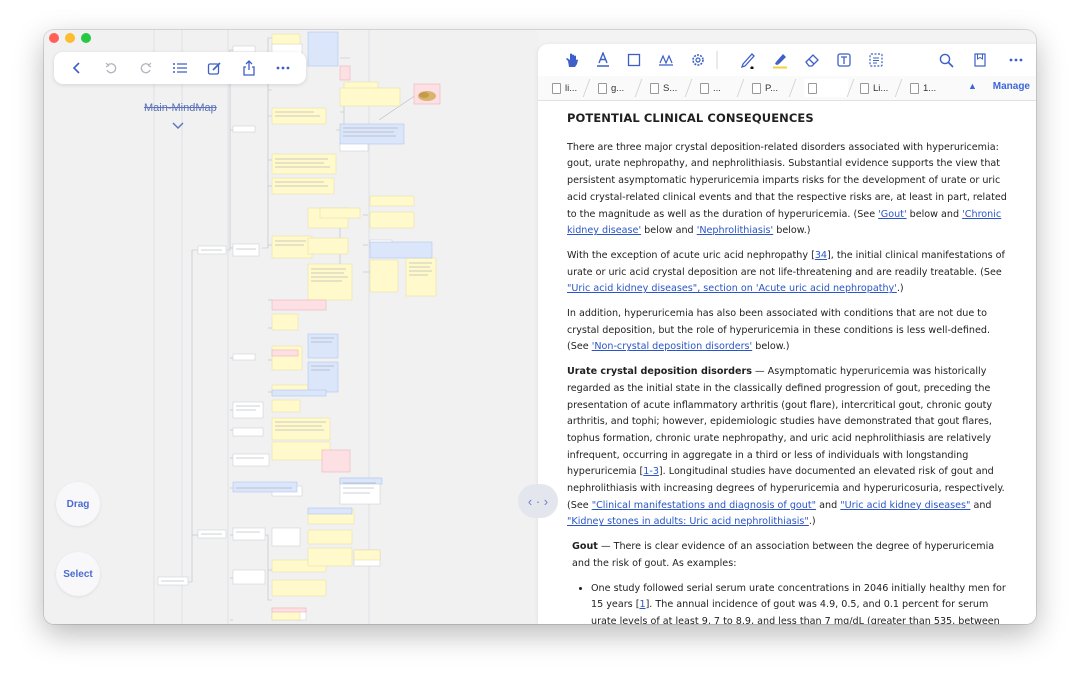  I want to click on manage-tabs-button: Manage, so click(1011, 86).